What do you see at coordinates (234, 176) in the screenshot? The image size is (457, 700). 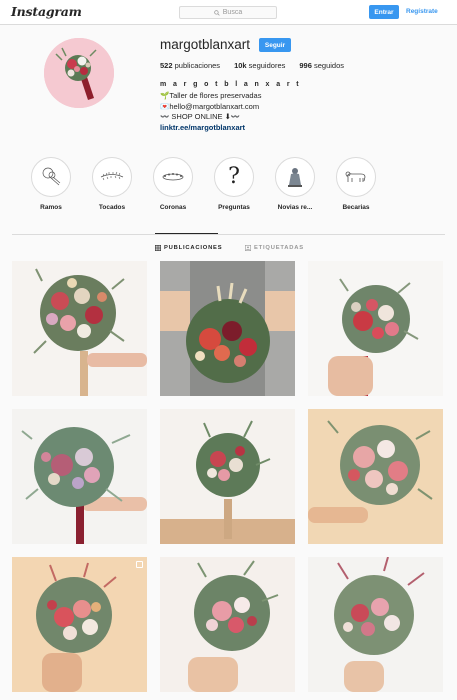 I see `question-mark-icon: ?` at bounding box center [234, 176].